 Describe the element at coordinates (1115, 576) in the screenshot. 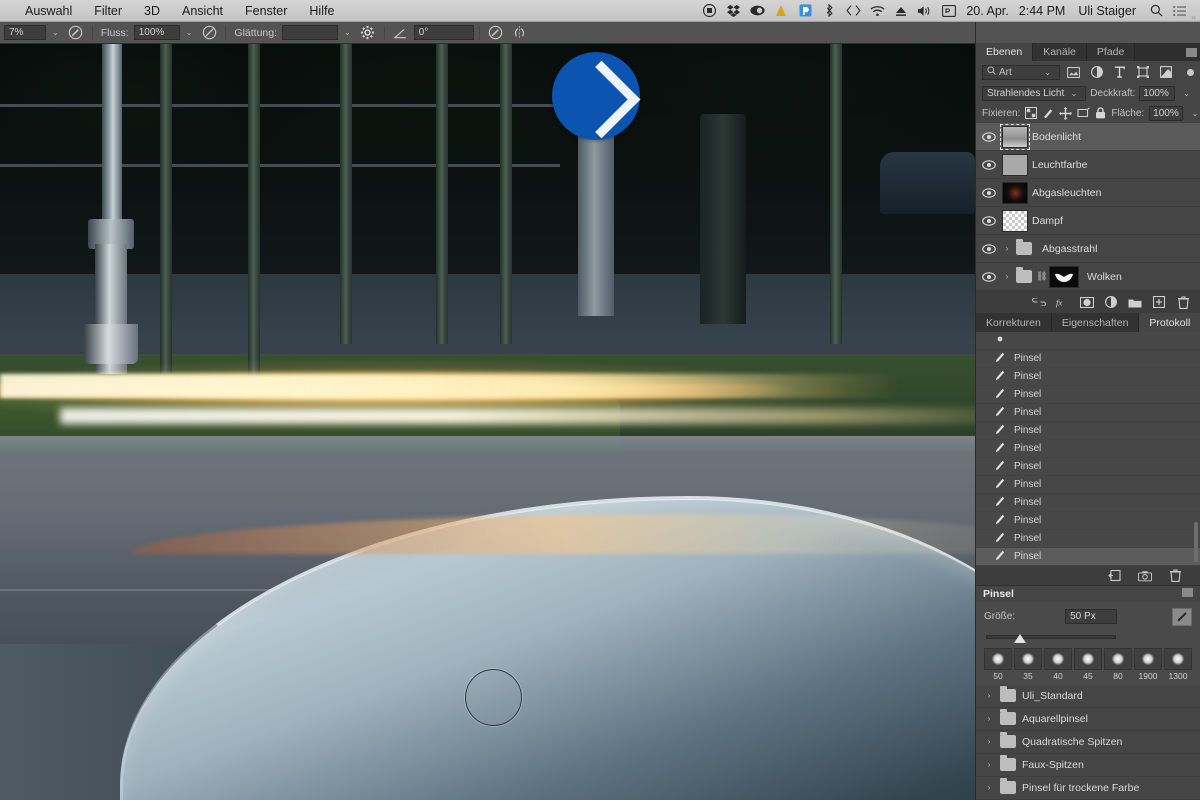

I see `new-document-from-state-icon` at that location.